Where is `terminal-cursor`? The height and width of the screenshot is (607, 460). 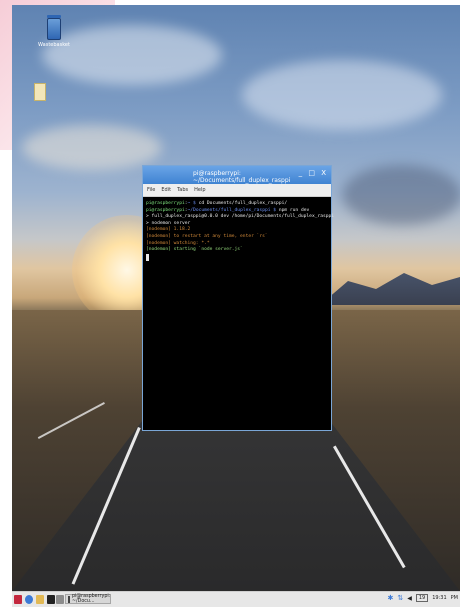
terminal-cursor is located at coordinates (147, 257).